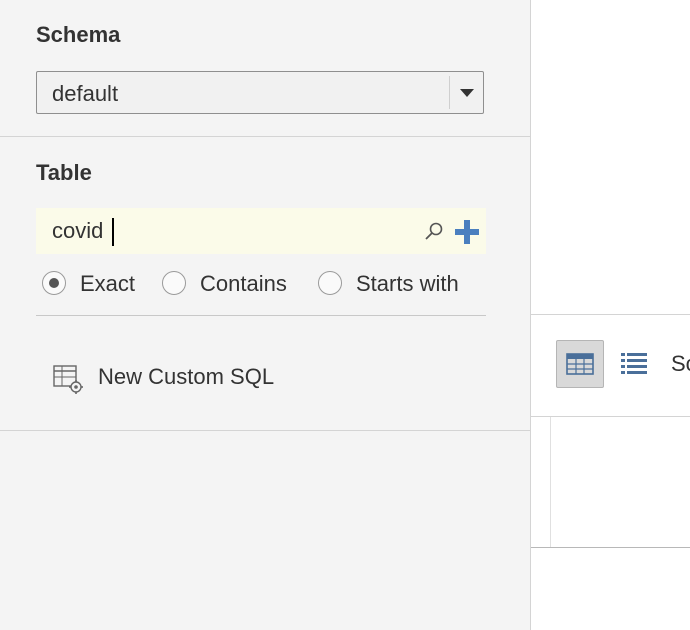 This screenshot has width=690, height=630. Describe the element at coordinates (243, 283) in the screenshot. I see `radio-label: Contains` at that location.